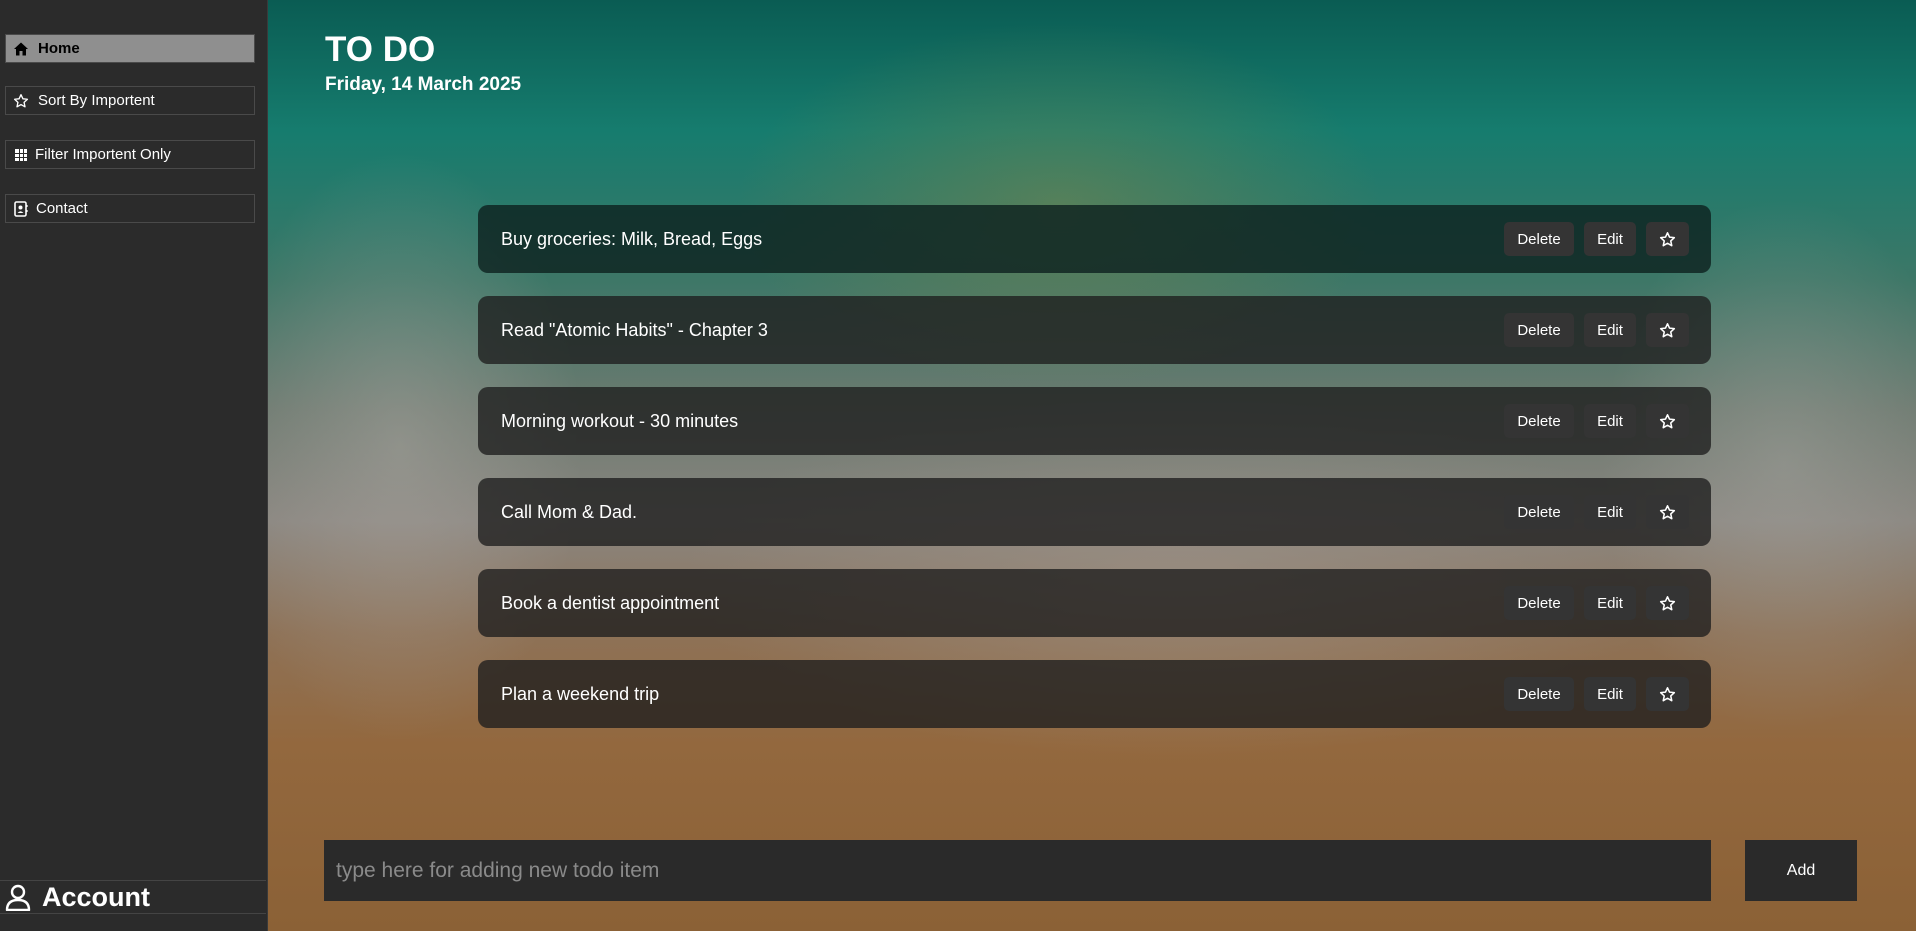 This screenshot has height=931, width=1916. What do you see at coordinates (19, 897) in the screenshot?
I see `user-icon` at bounding box center [19, 897].